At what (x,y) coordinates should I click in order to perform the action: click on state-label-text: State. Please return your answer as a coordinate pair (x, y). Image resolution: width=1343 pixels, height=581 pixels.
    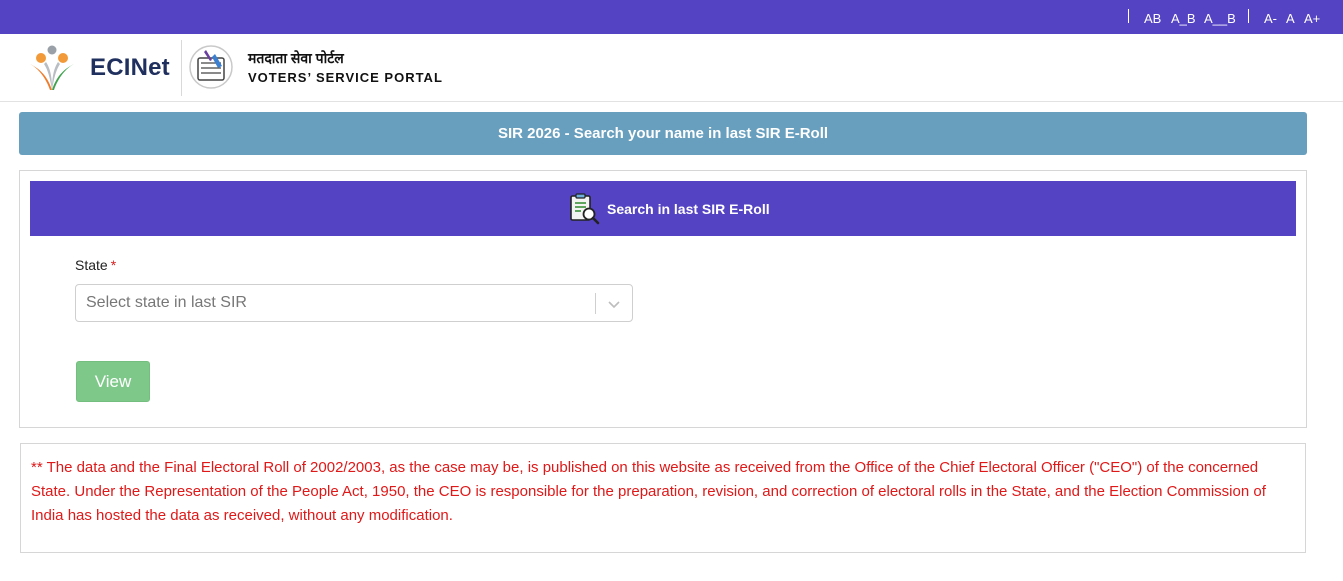
    Looking at the image, I should click on (91, 265).